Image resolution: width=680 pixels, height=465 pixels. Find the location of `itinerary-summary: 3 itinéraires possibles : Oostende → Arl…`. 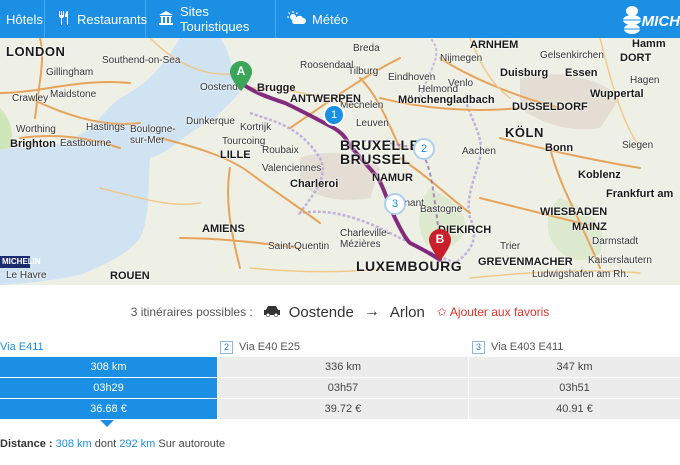

itinerary-summary: 3 itinéraires possibles : Oostende → Arl… is located at coordinates (340, 312).